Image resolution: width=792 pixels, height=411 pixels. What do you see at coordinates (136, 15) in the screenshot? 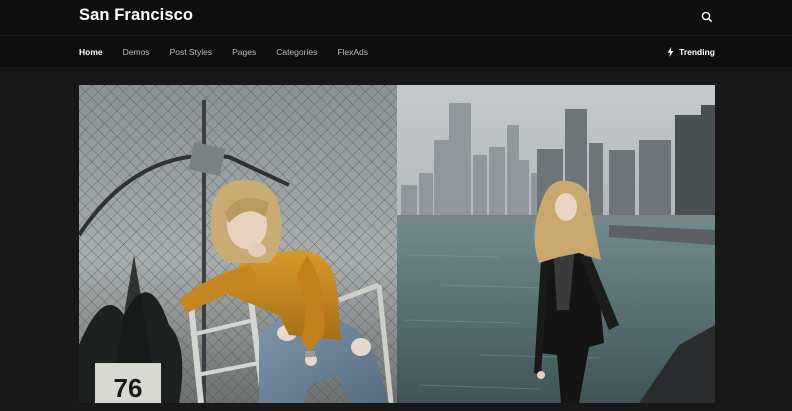
I see `site-title: San Francisco` at bounding box center [136, 15].